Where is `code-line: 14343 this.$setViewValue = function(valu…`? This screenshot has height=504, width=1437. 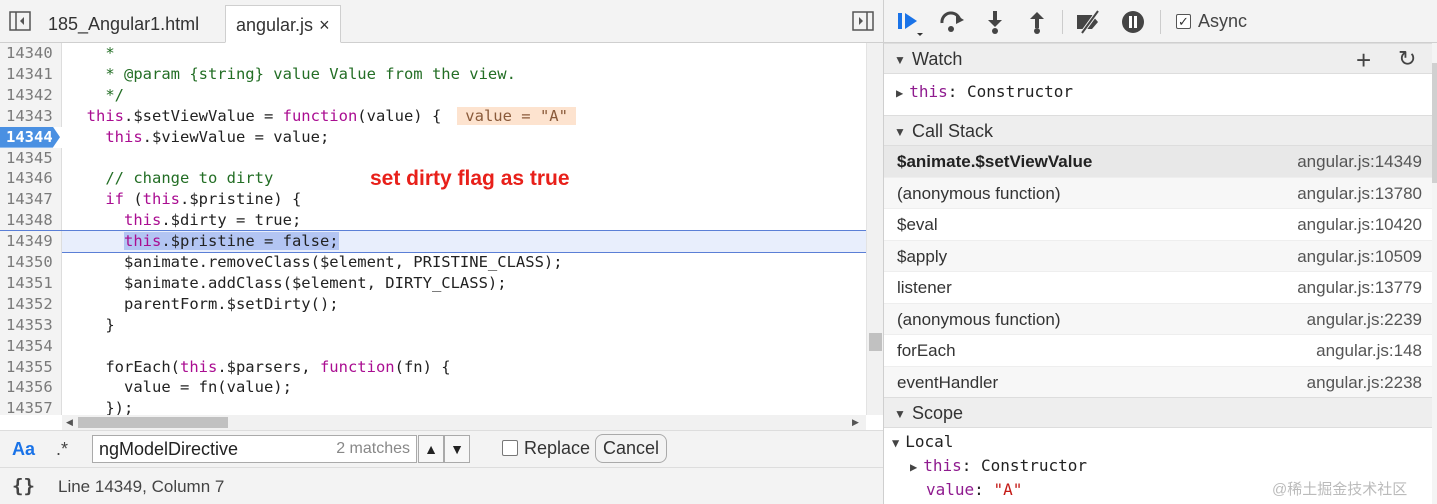
code-line: 14343 this.$setViewValue = function(valu… is located at coordinates (433, 116).